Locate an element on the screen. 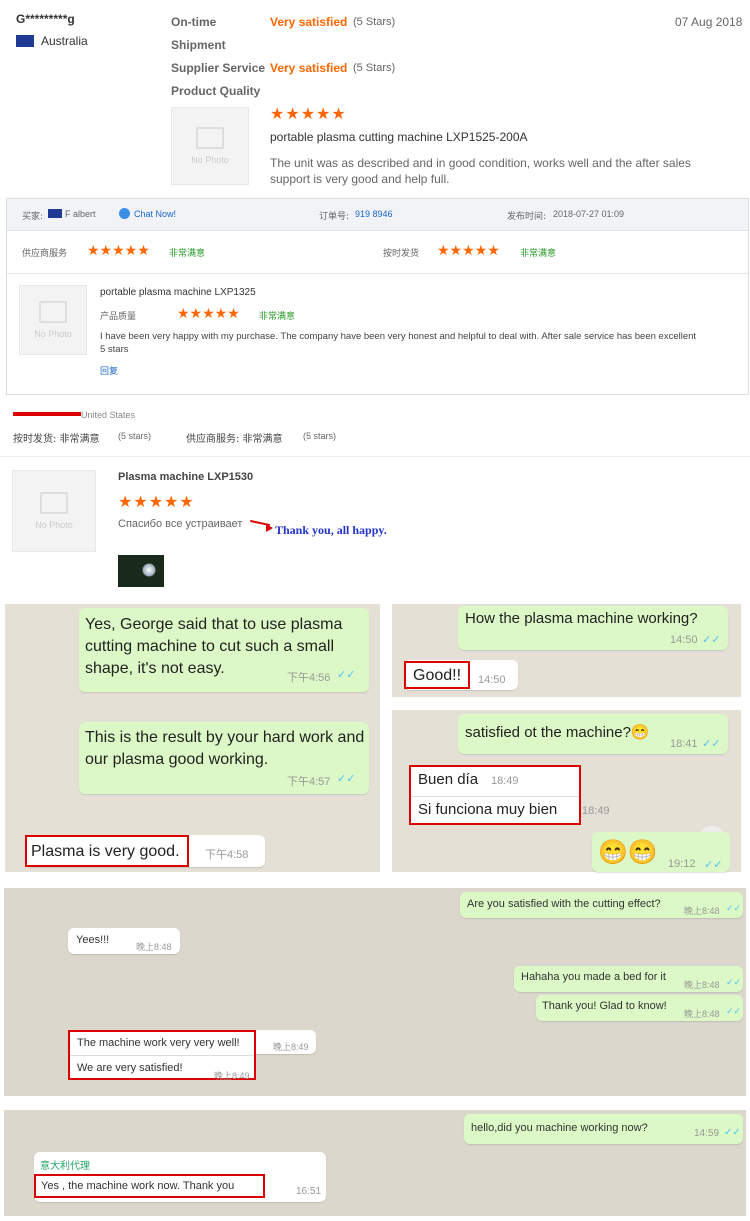 This screenshot has height=1221, width=750. post-time: 2018-07-27 01:09 is located at coordinates (589, 214).